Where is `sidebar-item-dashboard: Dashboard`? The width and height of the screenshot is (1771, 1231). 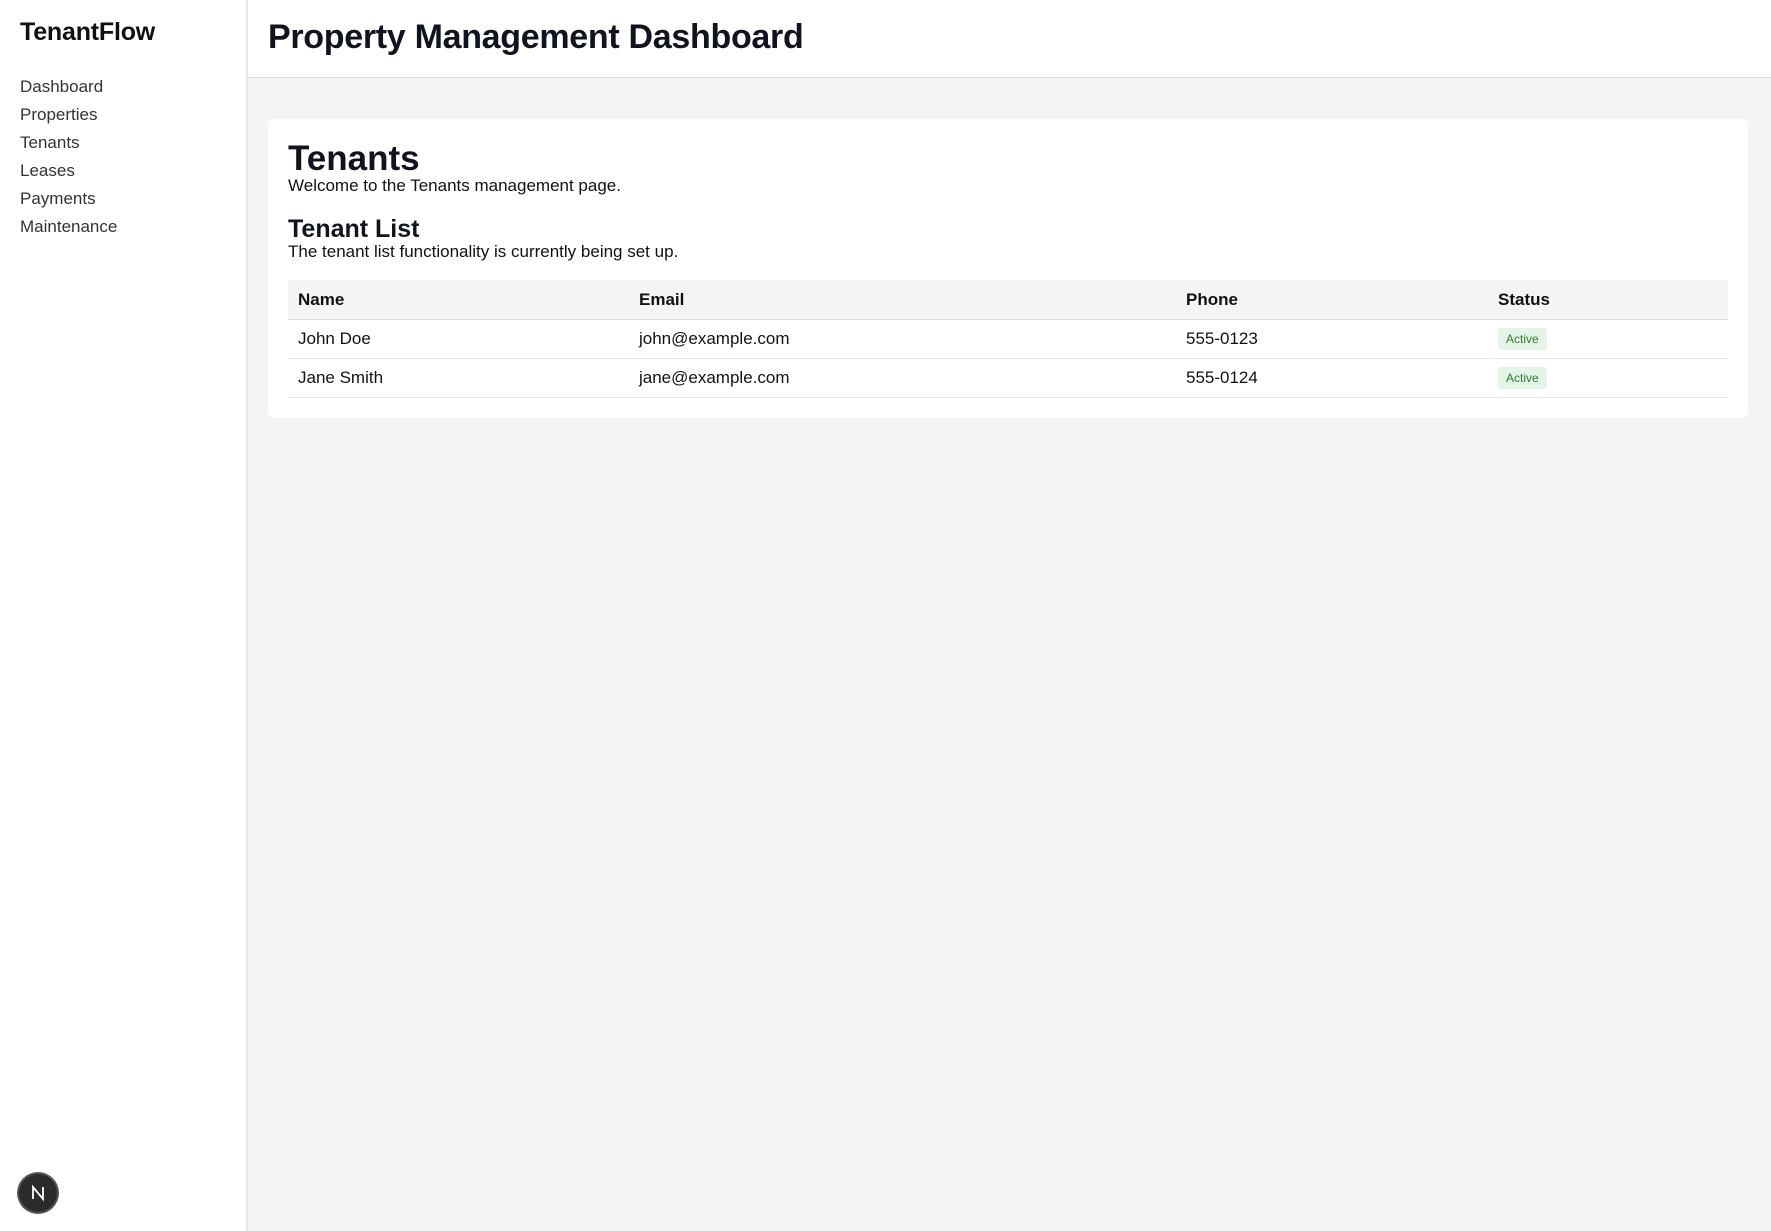
sidebar-item-dashboard: Dashboard is located at coordinates (68, 90).